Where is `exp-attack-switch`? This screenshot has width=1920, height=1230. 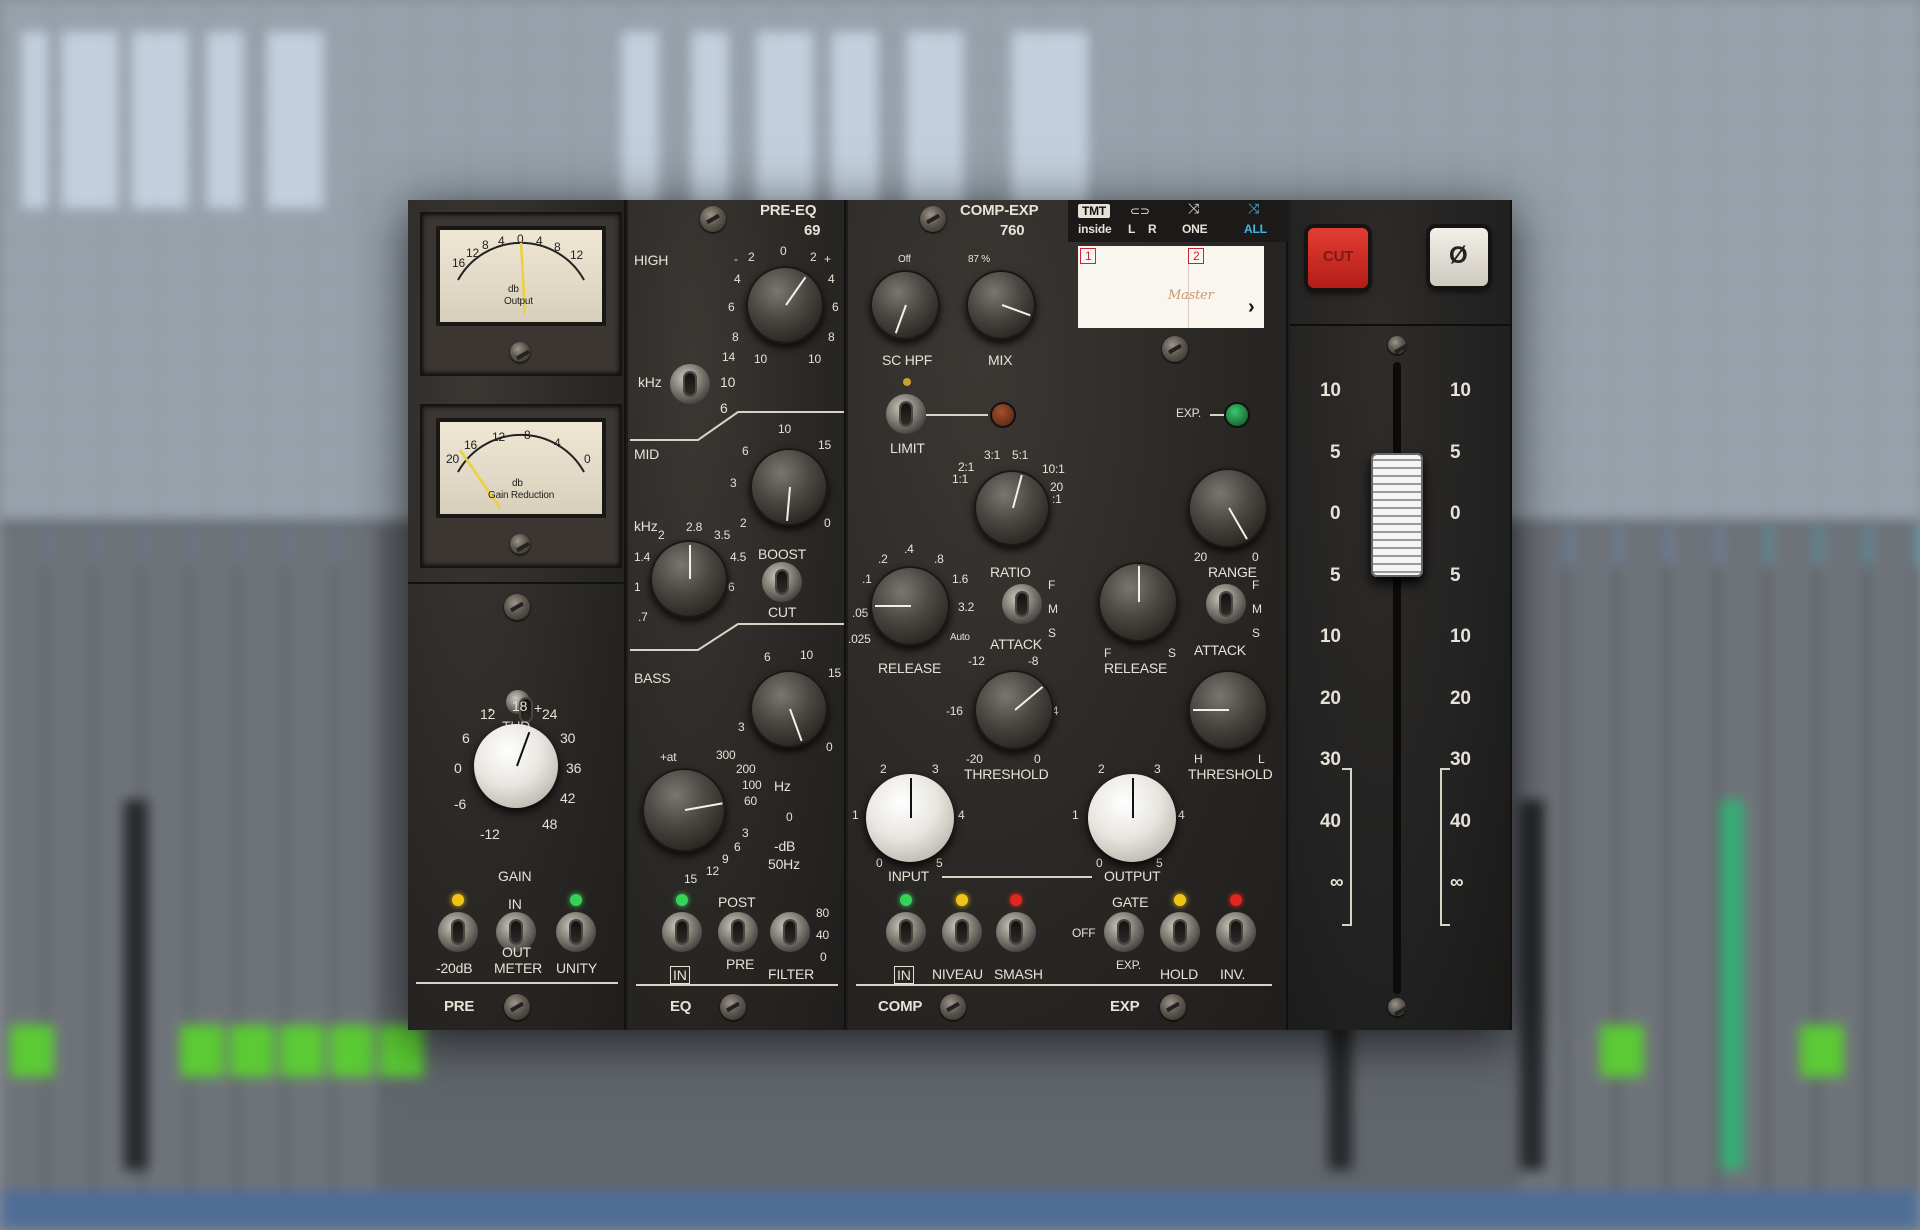
exp-attack-switch is located at coordinates (1226, 604).